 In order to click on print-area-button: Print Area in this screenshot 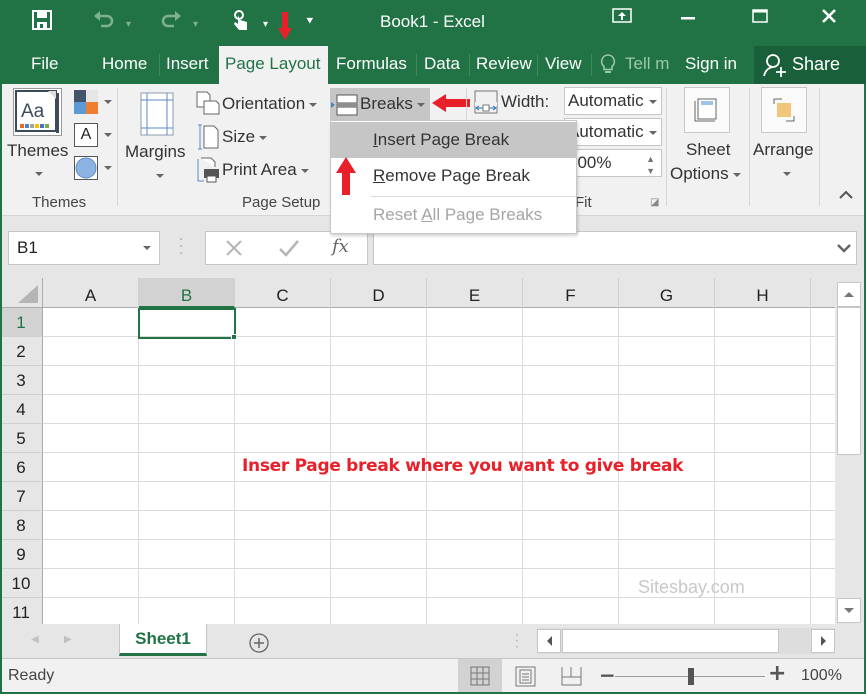, I will do `click(265, 170)`.